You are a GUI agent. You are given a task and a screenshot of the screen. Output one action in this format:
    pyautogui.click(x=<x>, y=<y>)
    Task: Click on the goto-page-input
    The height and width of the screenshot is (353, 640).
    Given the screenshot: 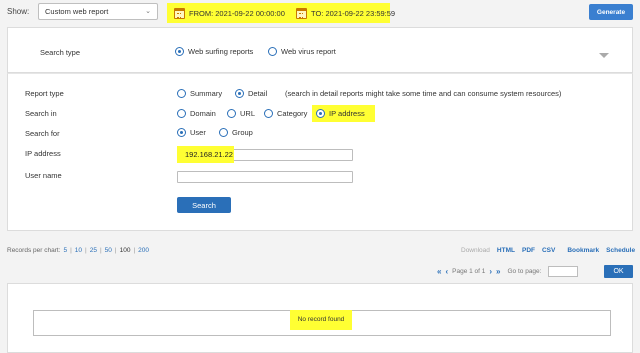 What is the action you would take?
    pyautogui.click(x=563, y=271)
    